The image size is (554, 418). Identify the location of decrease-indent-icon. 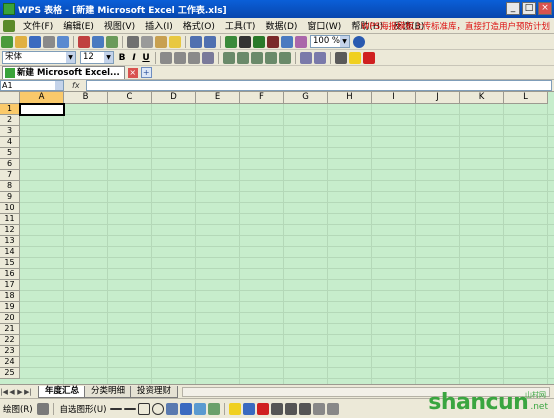
(306, 57).